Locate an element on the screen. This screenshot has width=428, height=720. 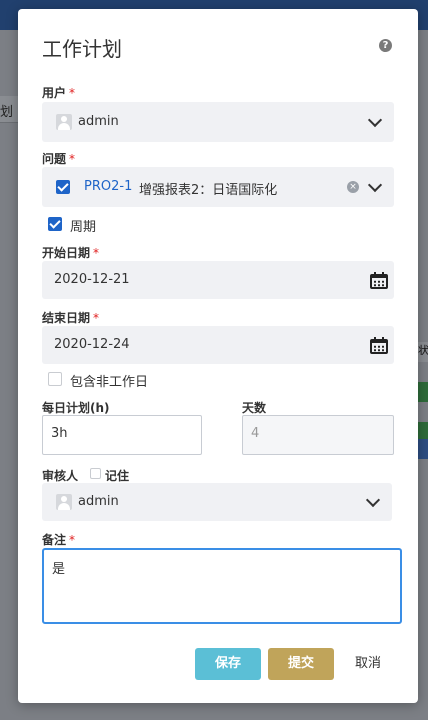
start-date-input: 2020-12-21 is located at coordinates (218, 280).